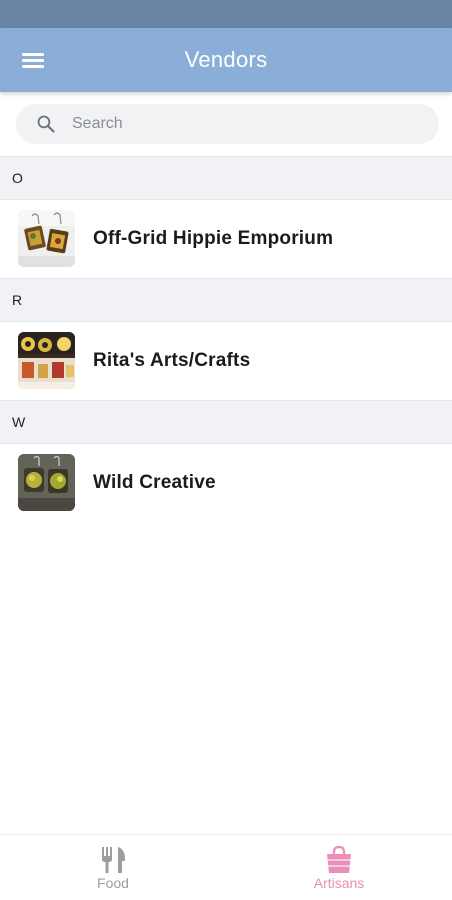 This screenshot has height=900, width=452. What do you see at coordinates (226, 14) in the screenshot?
I see `status-bar: "` at bounding box center [226, 14].